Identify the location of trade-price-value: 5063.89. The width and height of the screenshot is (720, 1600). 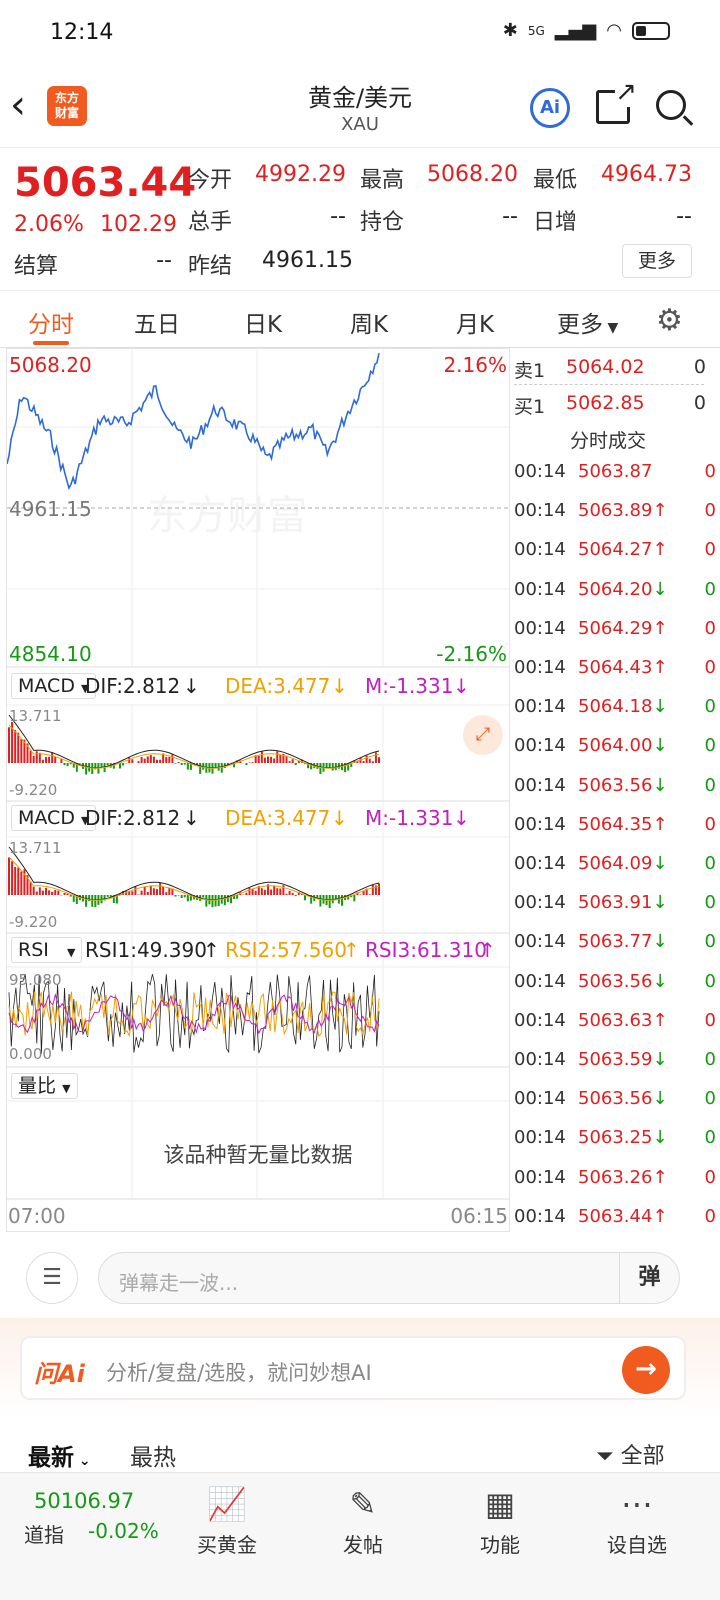
(615, 511).